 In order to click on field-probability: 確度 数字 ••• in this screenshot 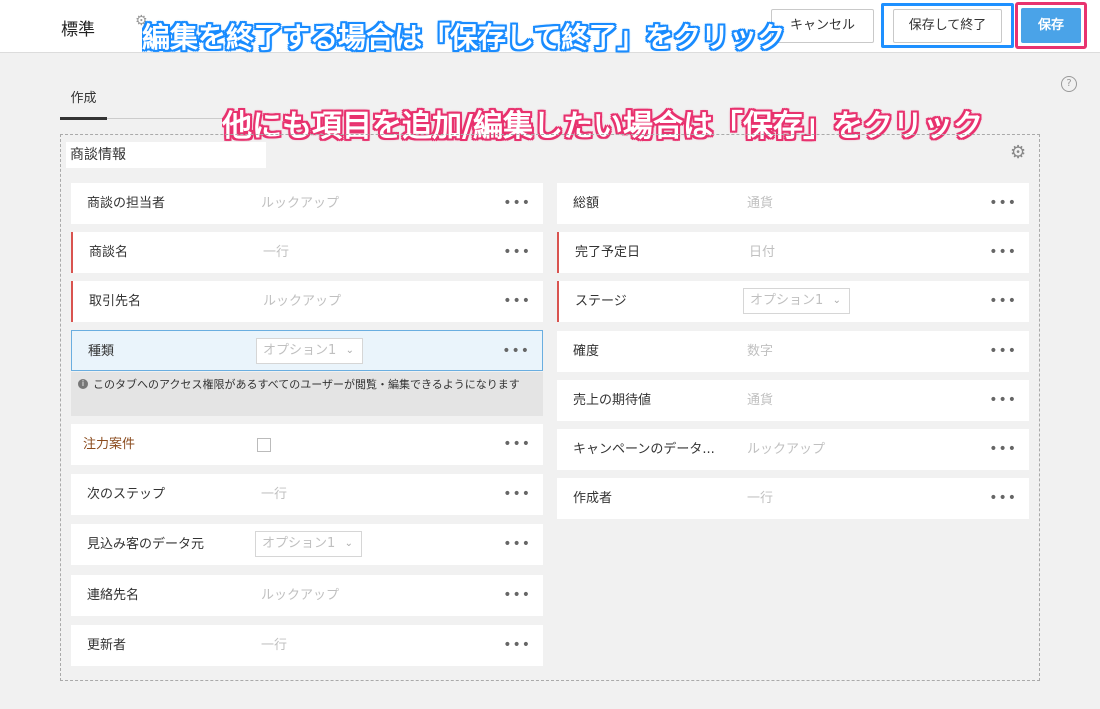, I will do `click(793, 351)`.